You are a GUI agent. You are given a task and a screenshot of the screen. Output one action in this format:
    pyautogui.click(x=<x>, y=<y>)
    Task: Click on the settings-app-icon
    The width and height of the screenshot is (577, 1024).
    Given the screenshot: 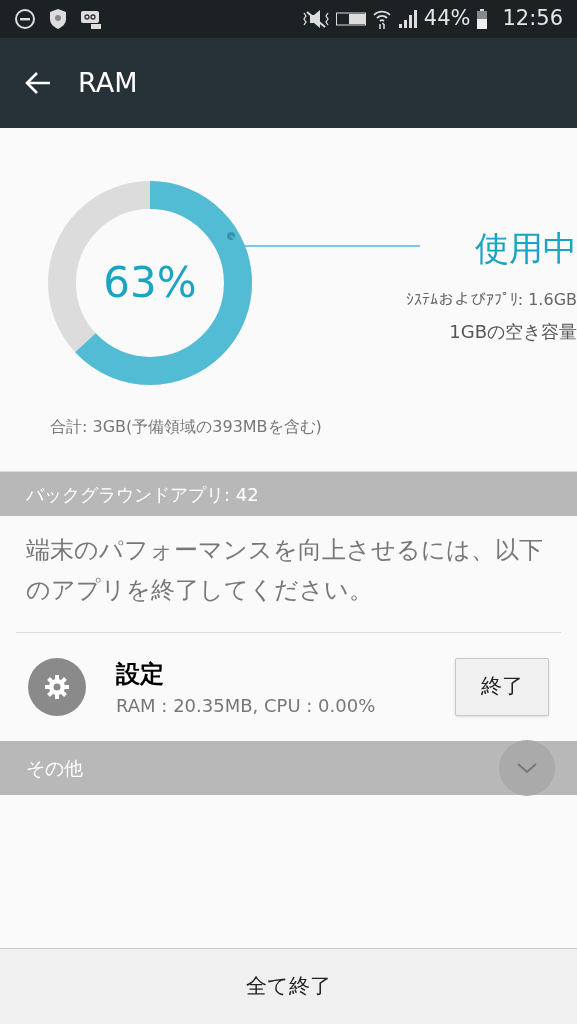 What is the action you would take?
    pyautogui.click(x=57, y=687)
    